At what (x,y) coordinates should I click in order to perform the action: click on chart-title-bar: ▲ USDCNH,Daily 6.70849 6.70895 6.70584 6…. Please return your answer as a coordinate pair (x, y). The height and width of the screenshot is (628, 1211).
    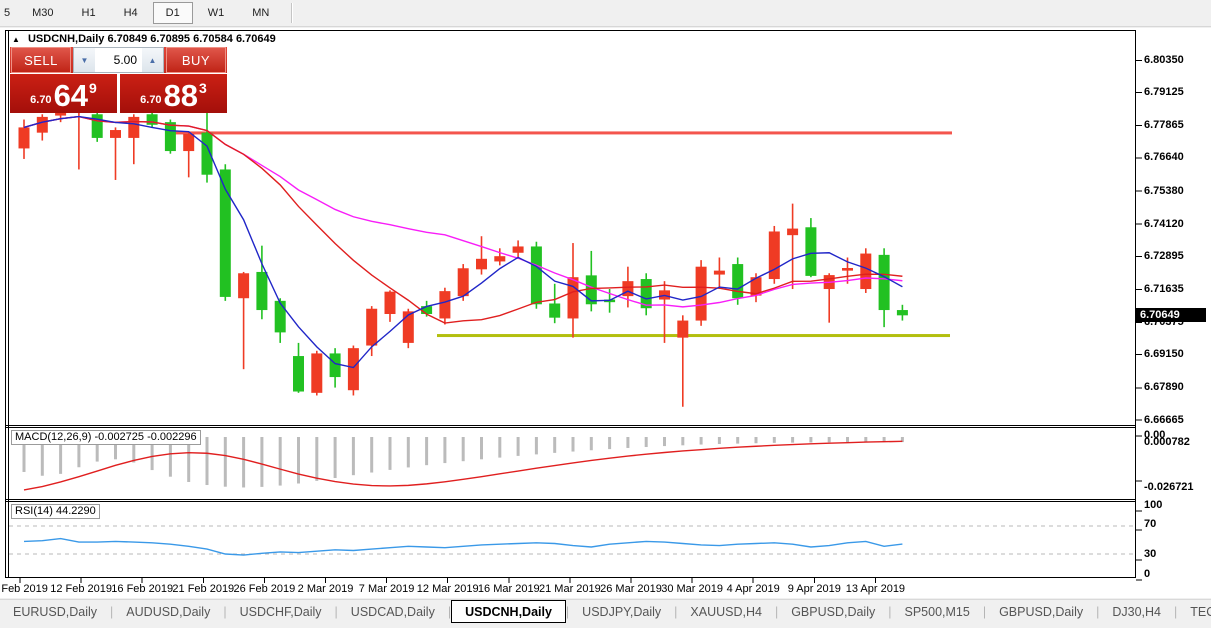
    Looking at the image, I should click on (144, 39).